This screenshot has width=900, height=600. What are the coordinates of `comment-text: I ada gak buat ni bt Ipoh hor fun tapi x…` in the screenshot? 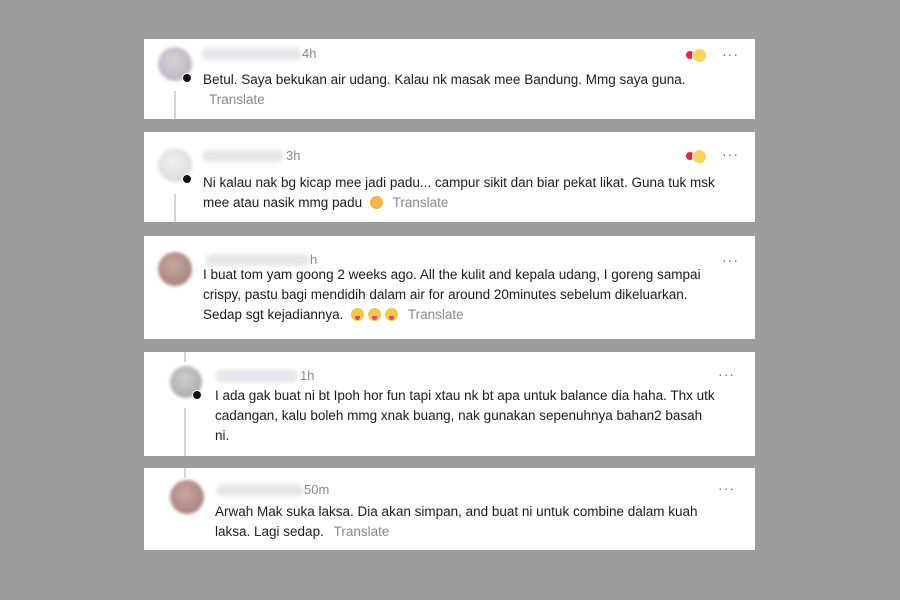 It's located at (465, 416).